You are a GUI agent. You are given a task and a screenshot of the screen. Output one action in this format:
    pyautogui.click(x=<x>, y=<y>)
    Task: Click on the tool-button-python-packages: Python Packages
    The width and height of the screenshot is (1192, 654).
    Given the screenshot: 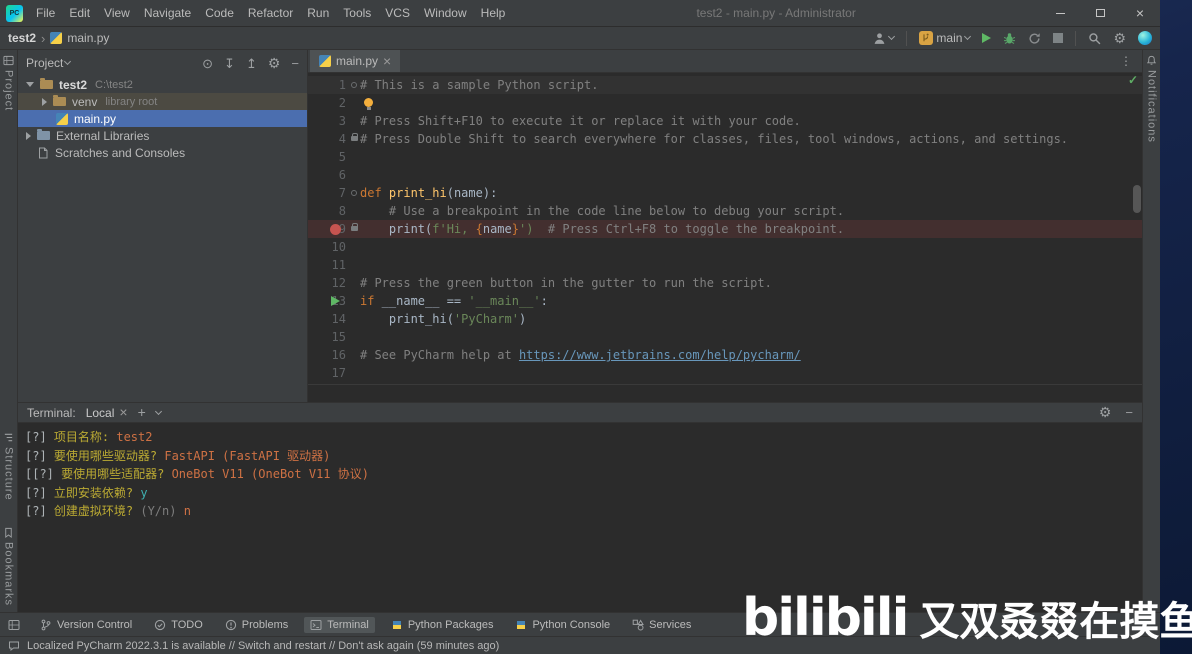 What is the action you would take?
    pyautogui.click(x=442, y=625)
    